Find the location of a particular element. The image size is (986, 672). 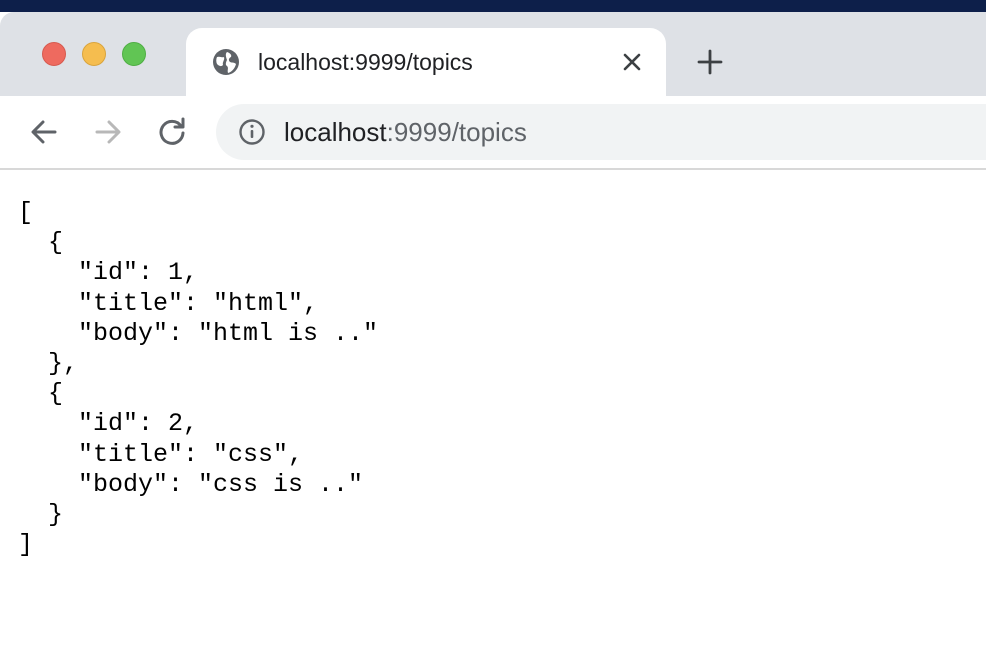

back-arrow-icon is located at coordinates (44, 132).